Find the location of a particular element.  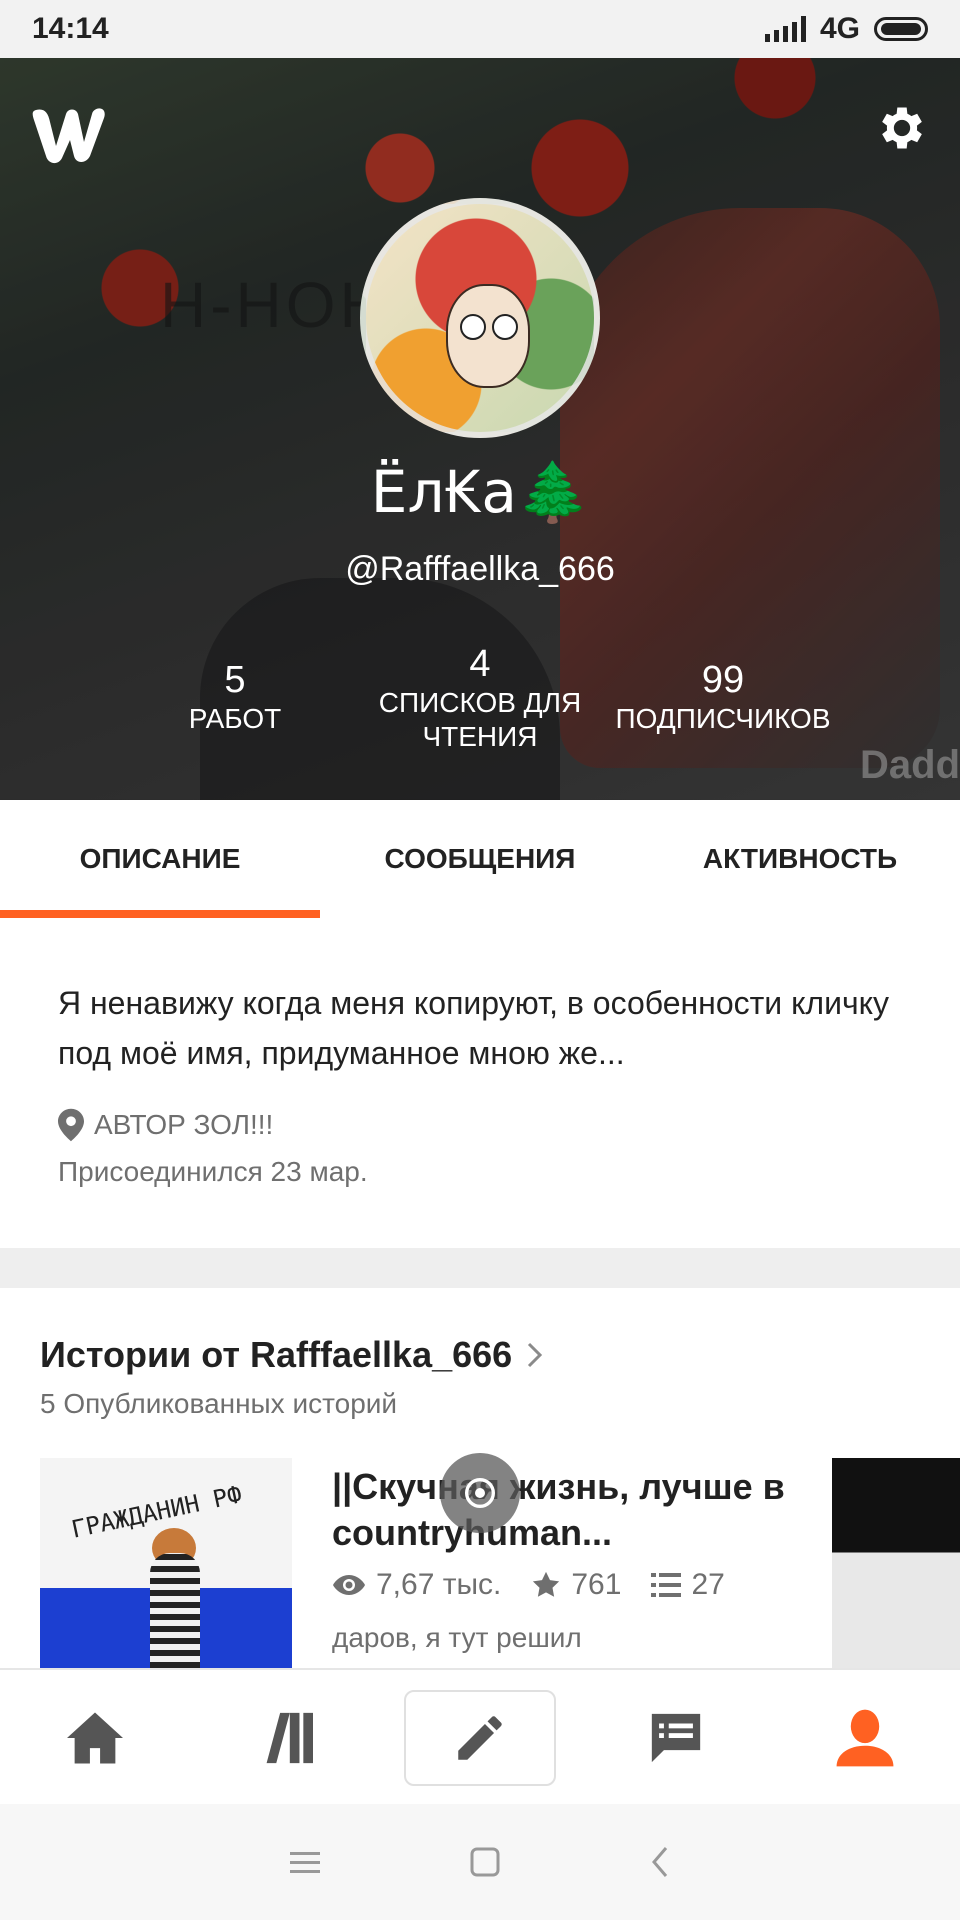

views-stat: 7,67 тыс. is located at coordinates (416, 1585).